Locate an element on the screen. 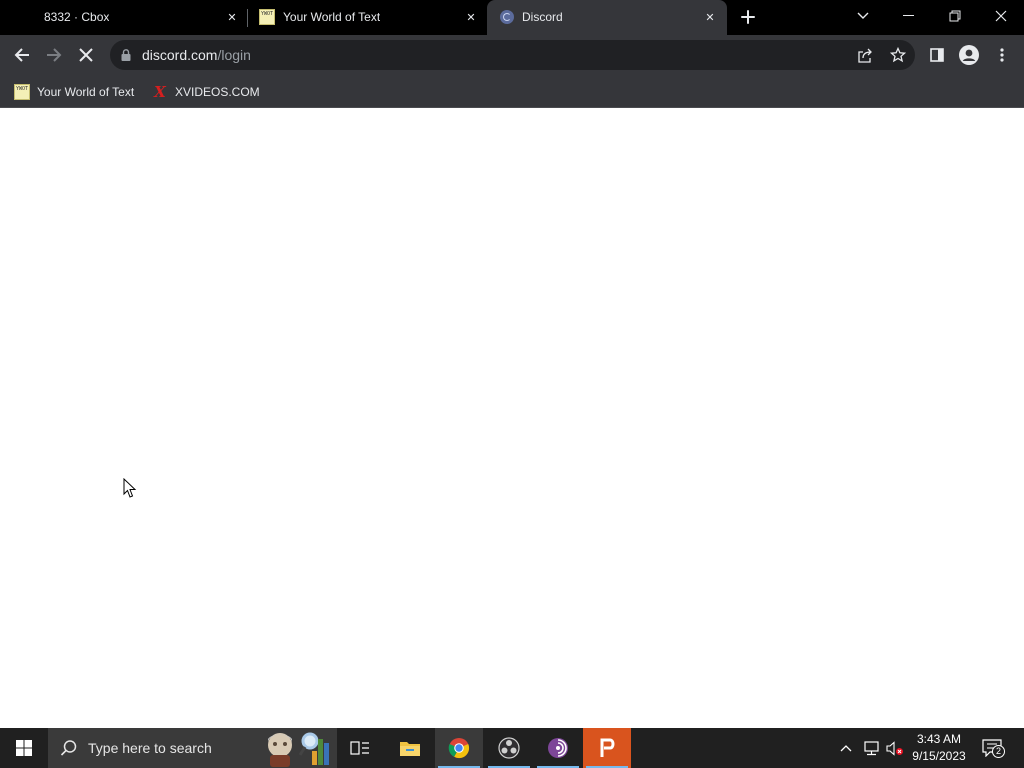  bookmark-label: XVIDEOS.COM is located at coordinates (217, 92).